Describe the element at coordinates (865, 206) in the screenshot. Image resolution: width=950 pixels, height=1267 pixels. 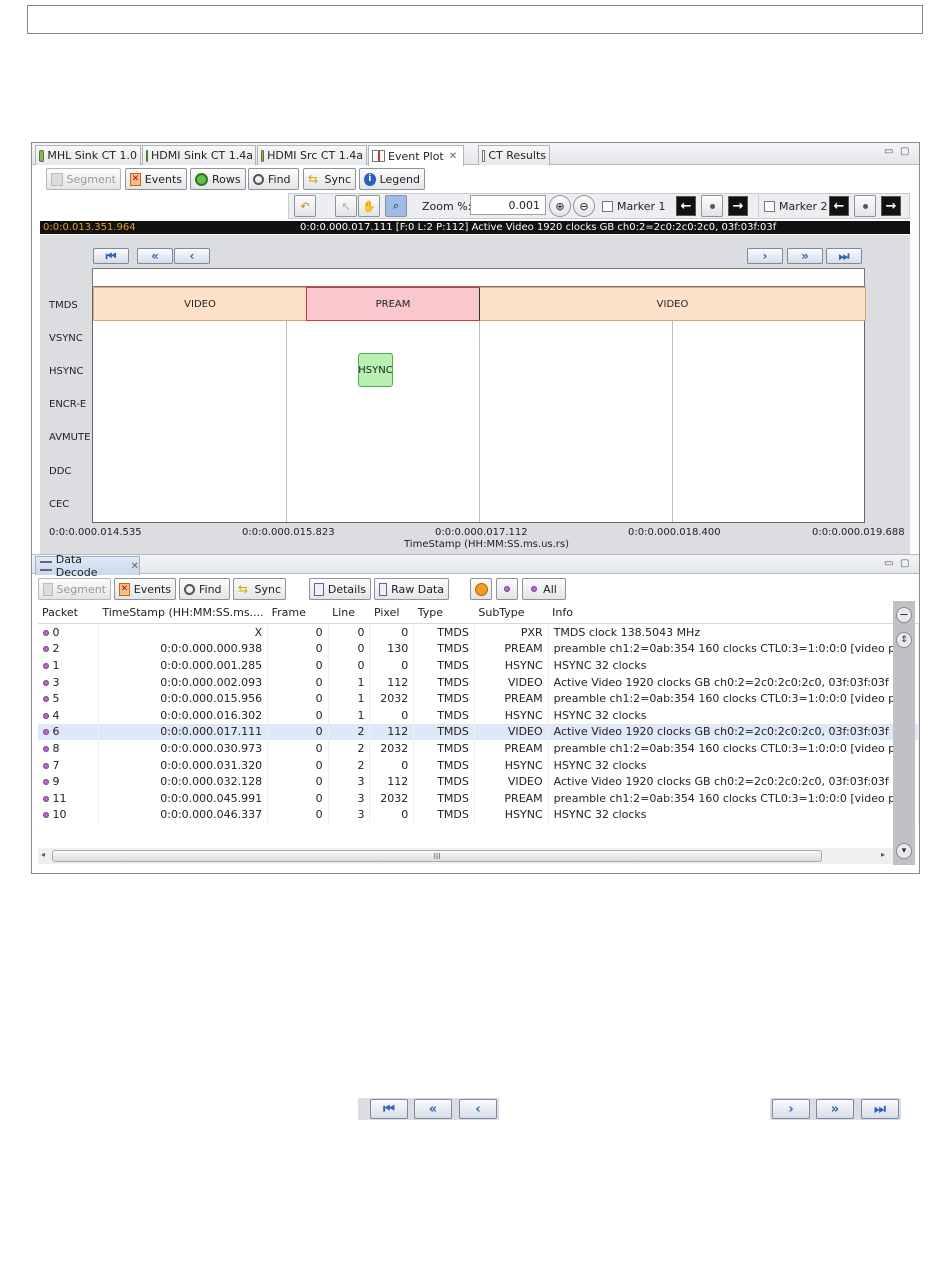
I see `marker2-center-icon` at that location.